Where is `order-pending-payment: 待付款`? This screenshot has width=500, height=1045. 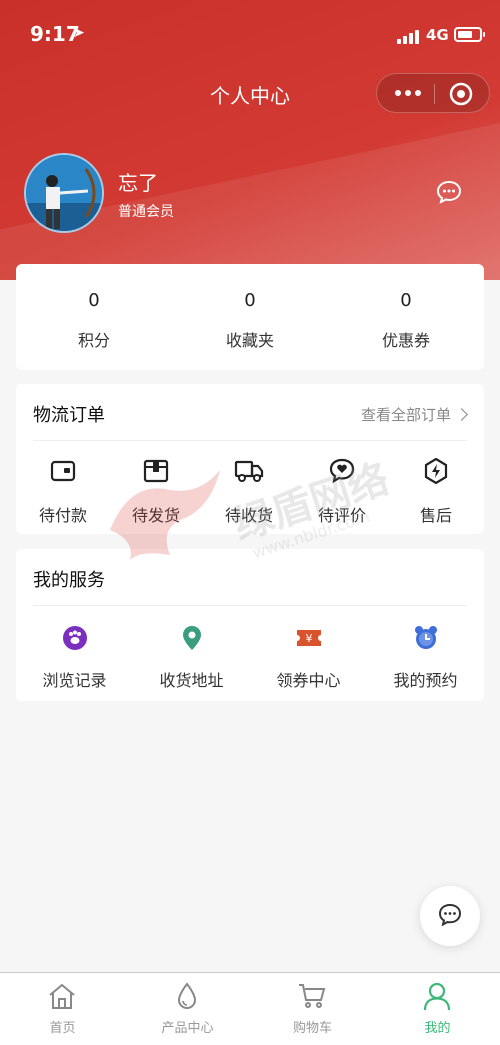
order-pending-payment: 待付款 is located at coordinates (63, 493).